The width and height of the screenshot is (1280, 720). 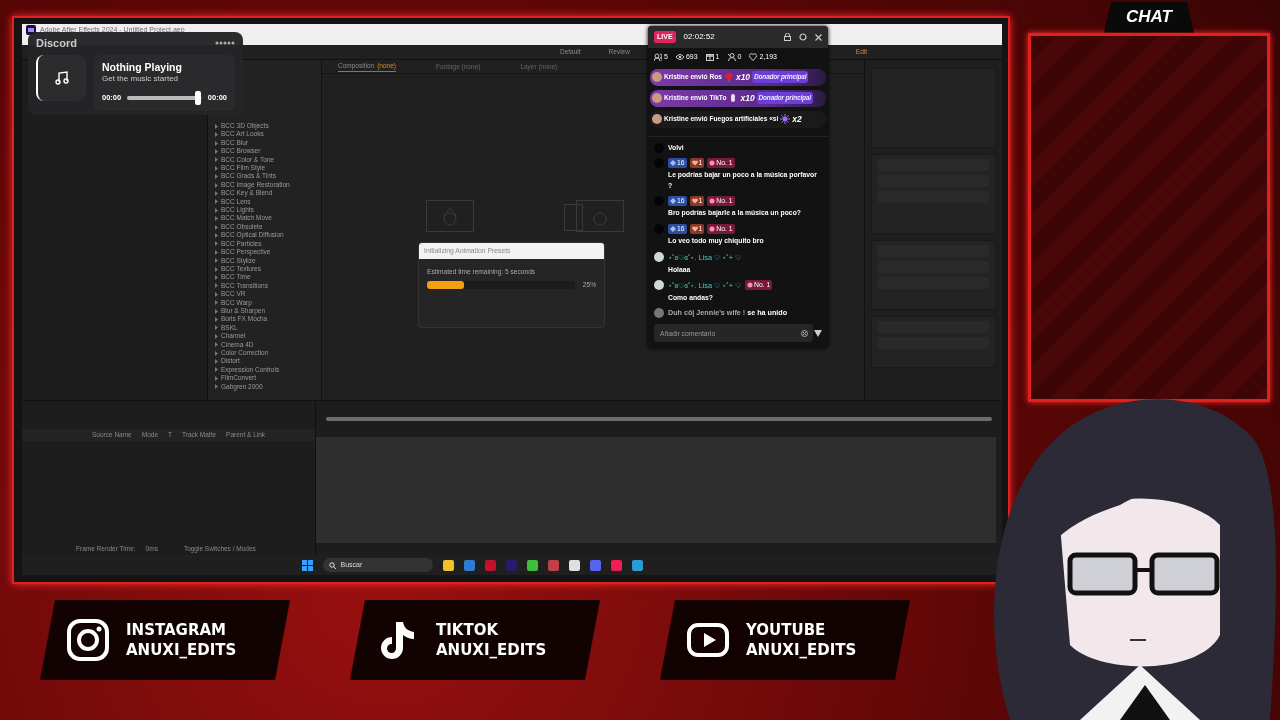 What do you see at coordinates (699, 37) in the screenshot?
I see `stream-timer: 02:02:52` at bounding box center [699, 37].